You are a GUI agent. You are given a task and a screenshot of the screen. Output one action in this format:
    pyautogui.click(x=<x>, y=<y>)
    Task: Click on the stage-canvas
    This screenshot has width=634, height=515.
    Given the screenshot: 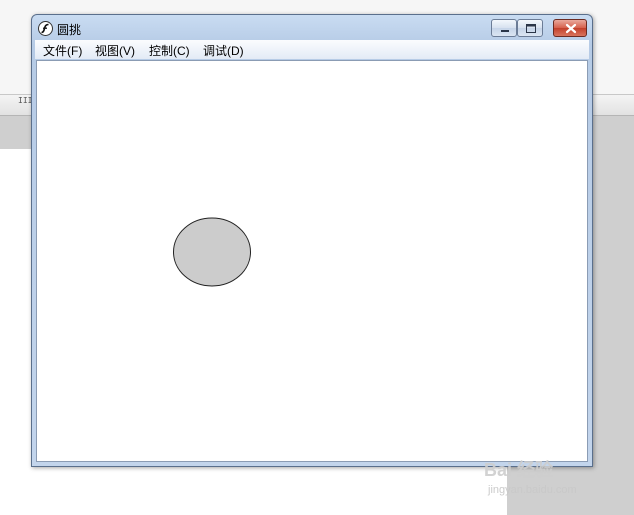 What is the action you would take?
    pyautogui.click(x=212, y=252)
    